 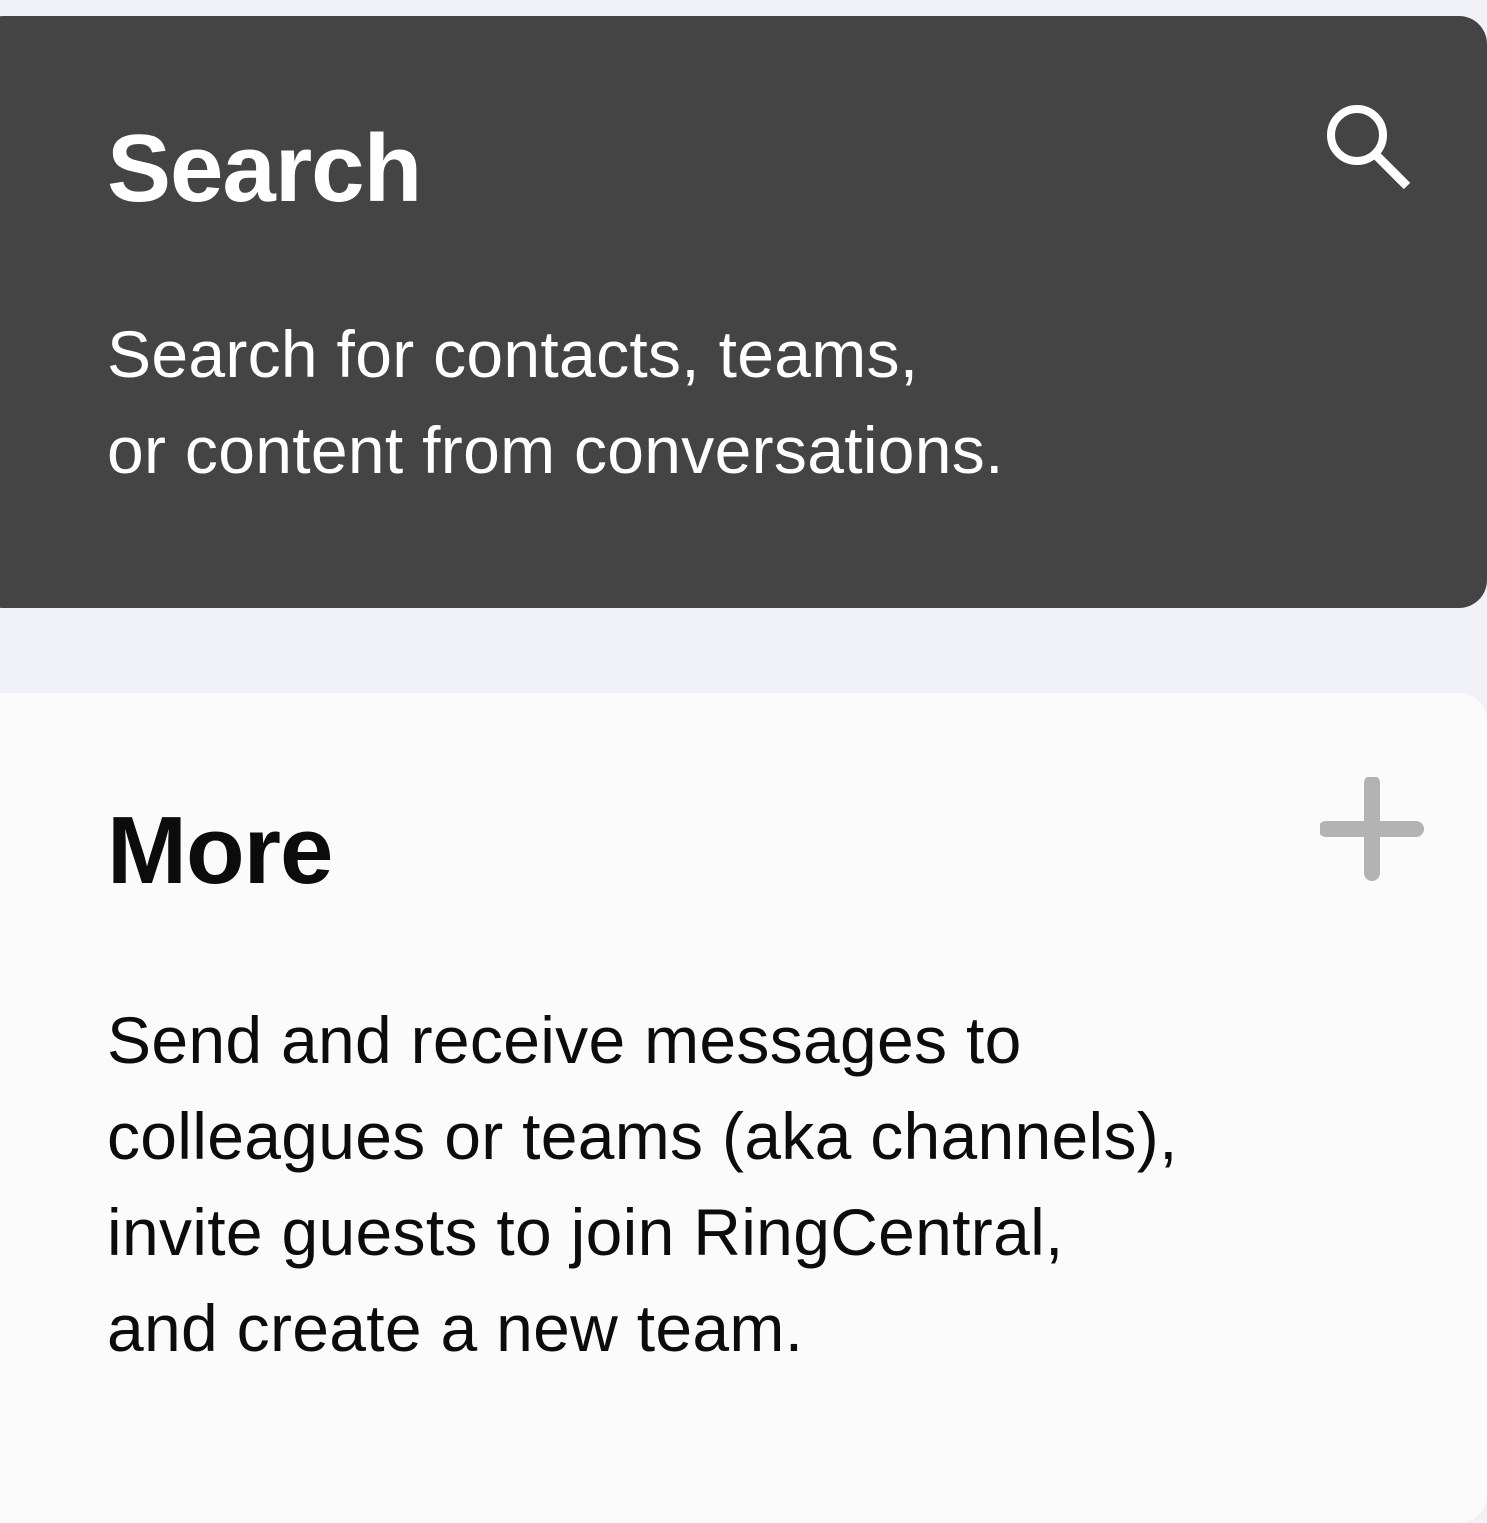 I want to click on more-card-title: More, so click(x=220, y=850).